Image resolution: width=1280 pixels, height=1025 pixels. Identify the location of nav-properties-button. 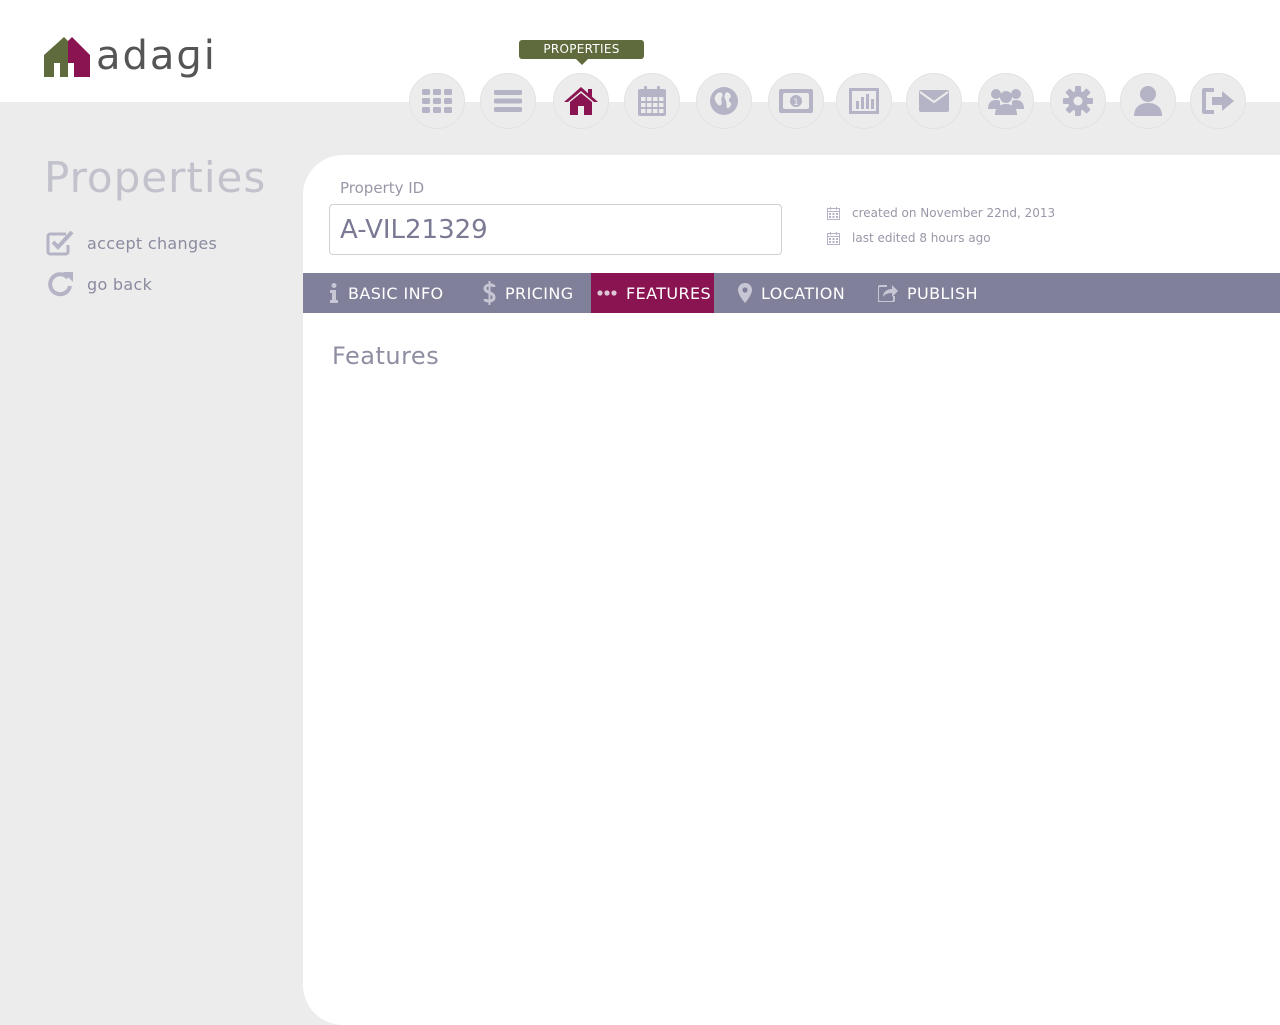
(581, 101).